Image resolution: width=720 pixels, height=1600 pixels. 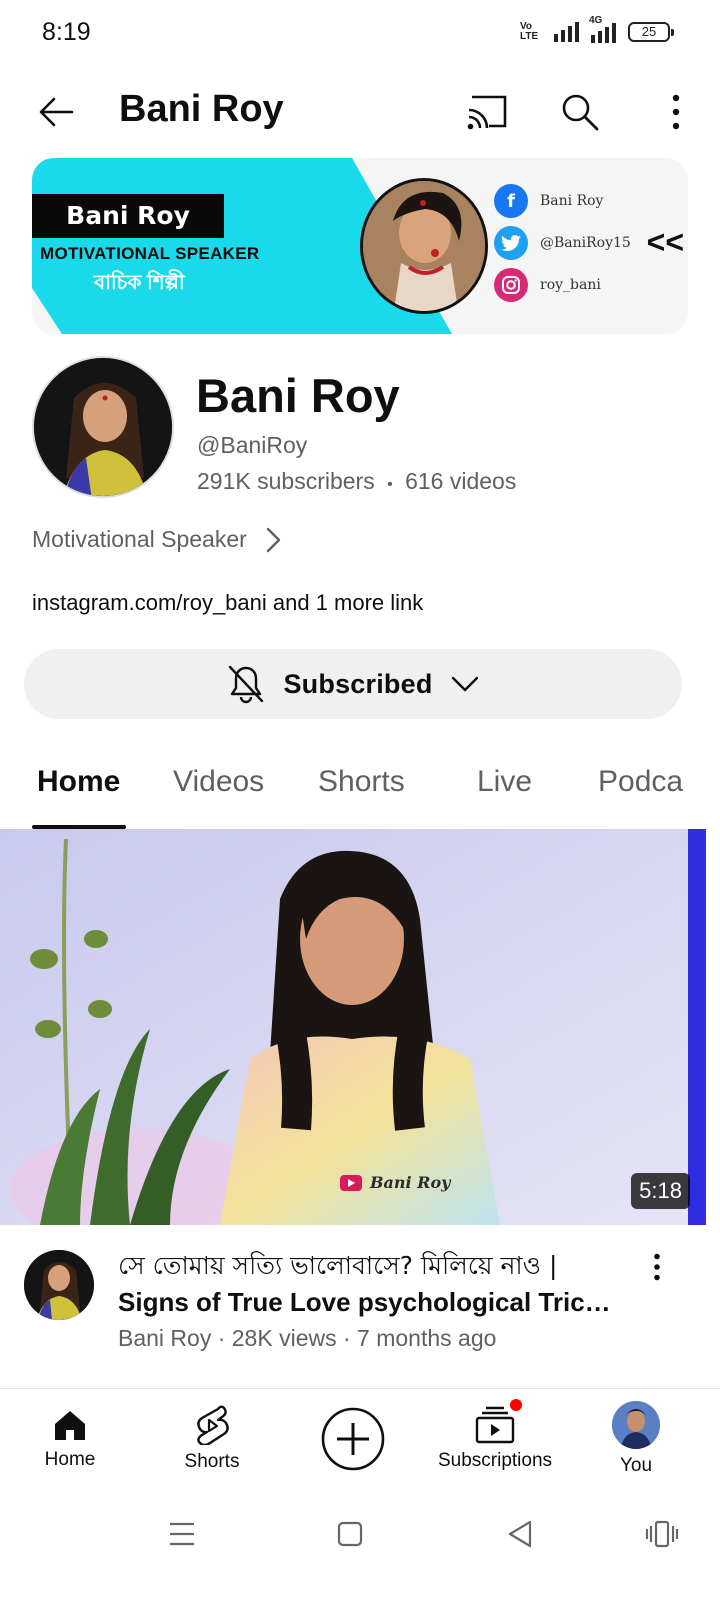 What do you see at coordinates (201, 109) in the screenshot?
I see `page-title: Bani Roy` at bounding box center [201, 109].